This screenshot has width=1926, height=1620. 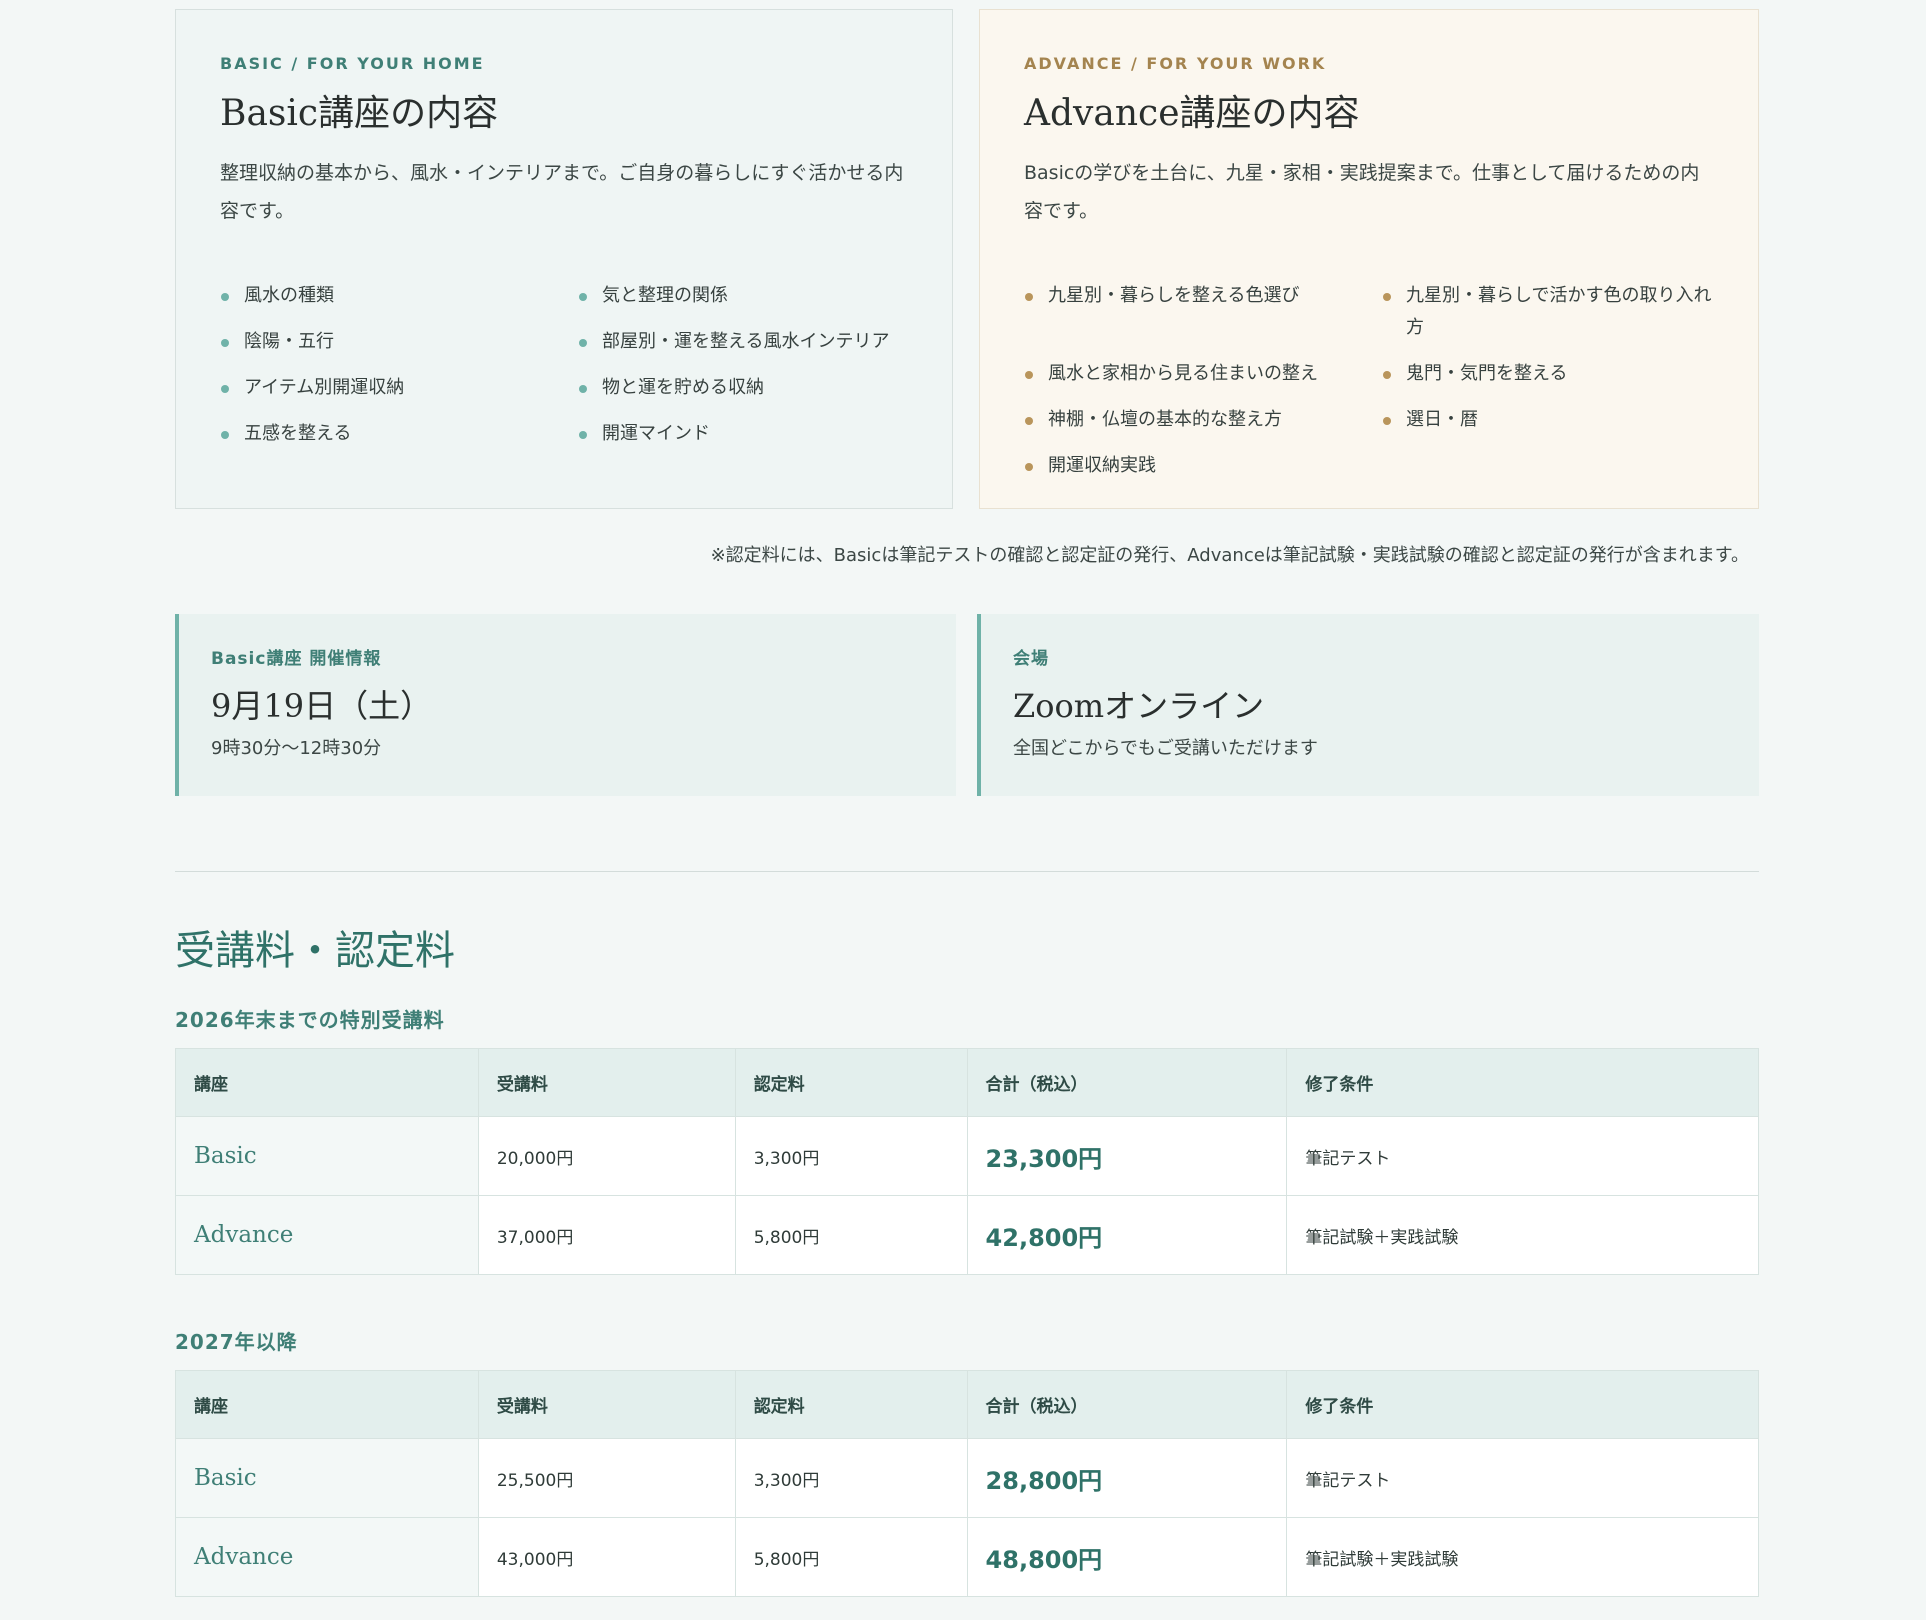 What do you see at coordinates (1139, 706) in the screenshot?
I see `venue-name: Zoomオンライン` at bounding box center [1139, 706].